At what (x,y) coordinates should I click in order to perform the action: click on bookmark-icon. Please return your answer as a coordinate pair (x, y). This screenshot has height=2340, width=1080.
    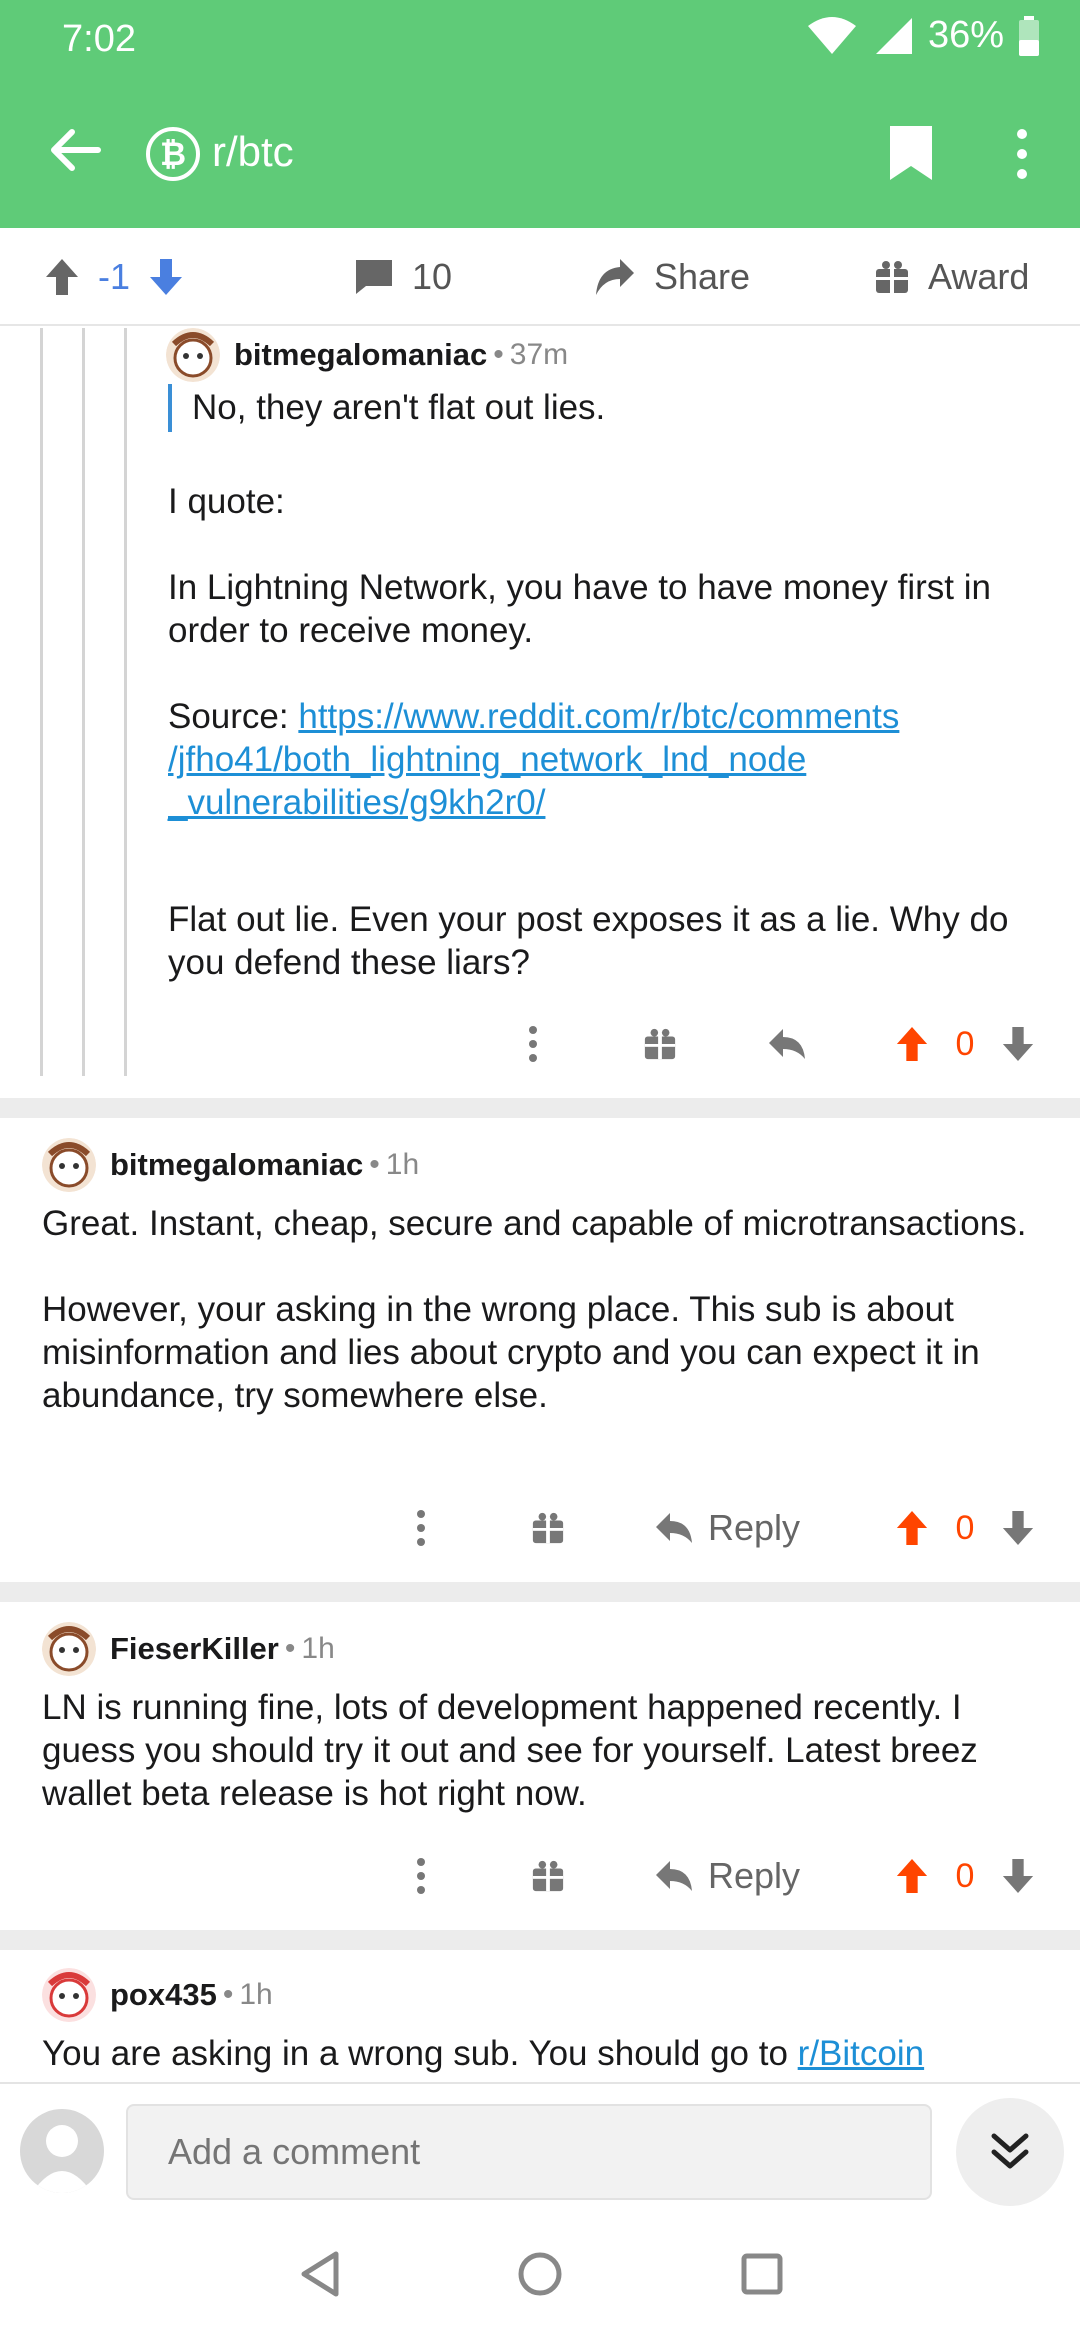
    Looking at the image, I should click on (911, 153).